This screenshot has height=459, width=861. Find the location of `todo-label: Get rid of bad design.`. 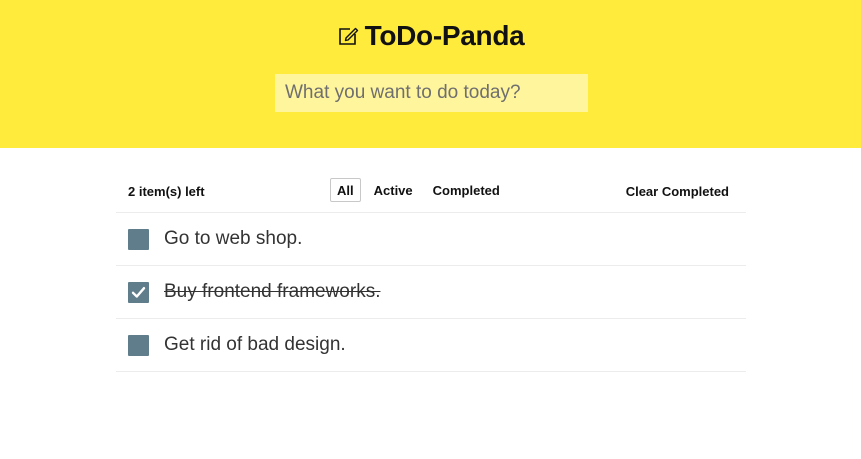

todo-label: Get rid of bad design. is located at coordinates (255, 345).